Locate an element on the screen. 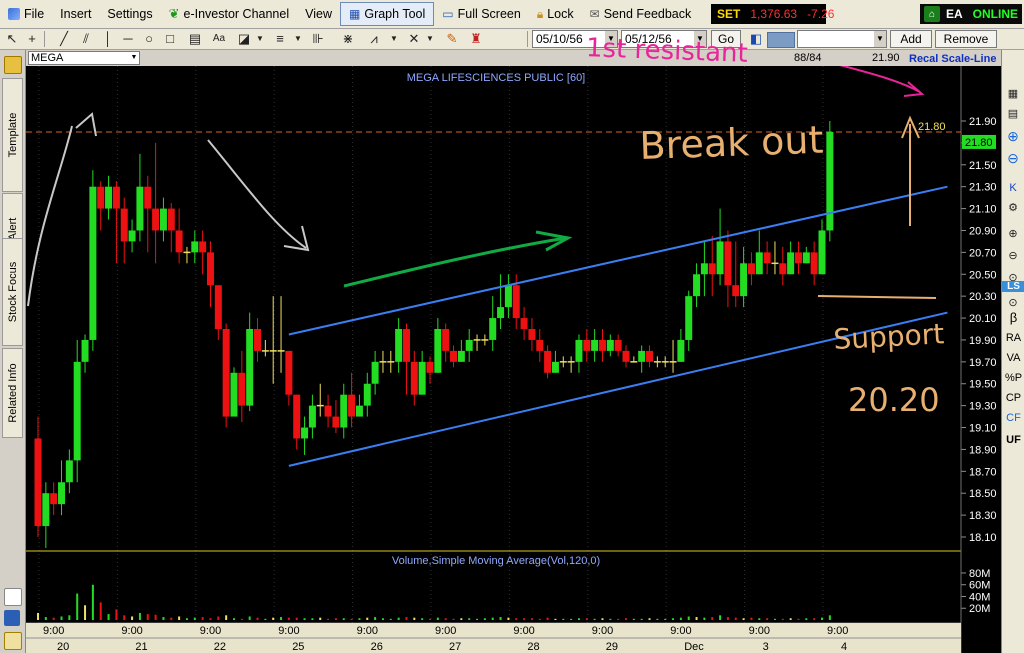 Image resolution: width=1024 pixels, height=653 pixels. magnet-icon: ⋇ is located at coordinates (348, 39).